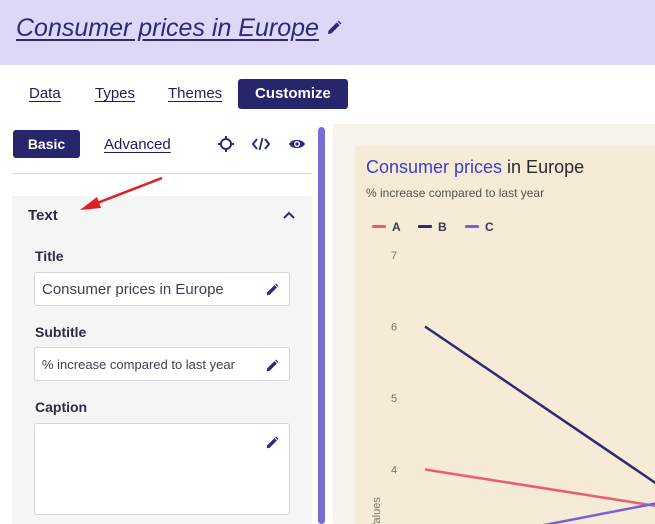 The height and width of the screenshot is (524, 655). I want to click on y-tick-label: 6, so click(394, 328).